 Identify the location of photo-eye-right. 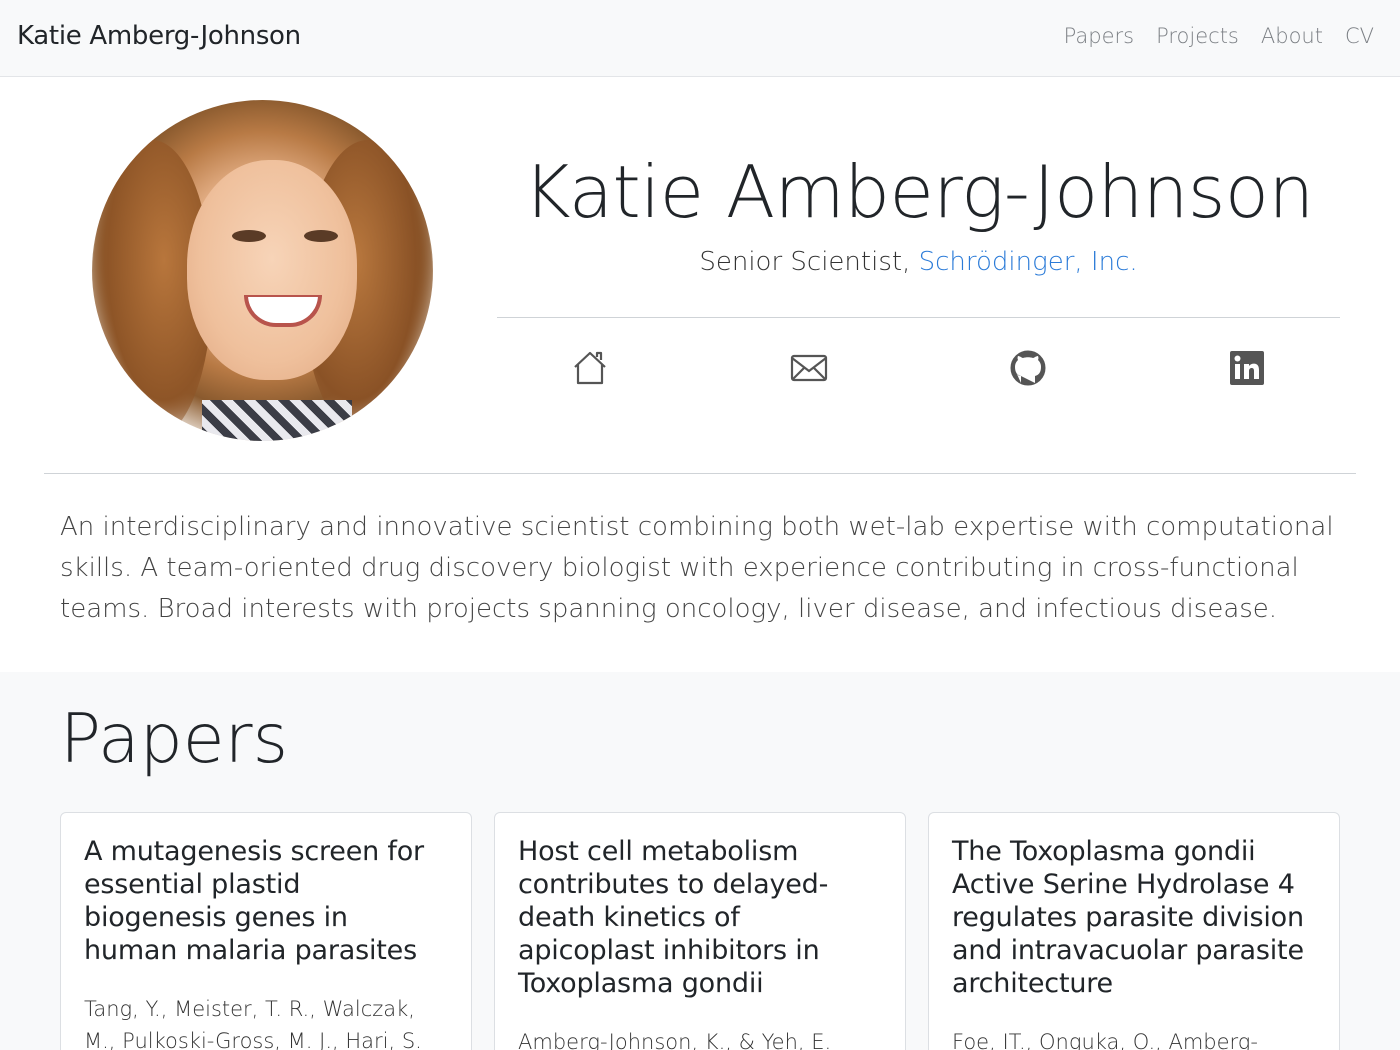
(321, 236).